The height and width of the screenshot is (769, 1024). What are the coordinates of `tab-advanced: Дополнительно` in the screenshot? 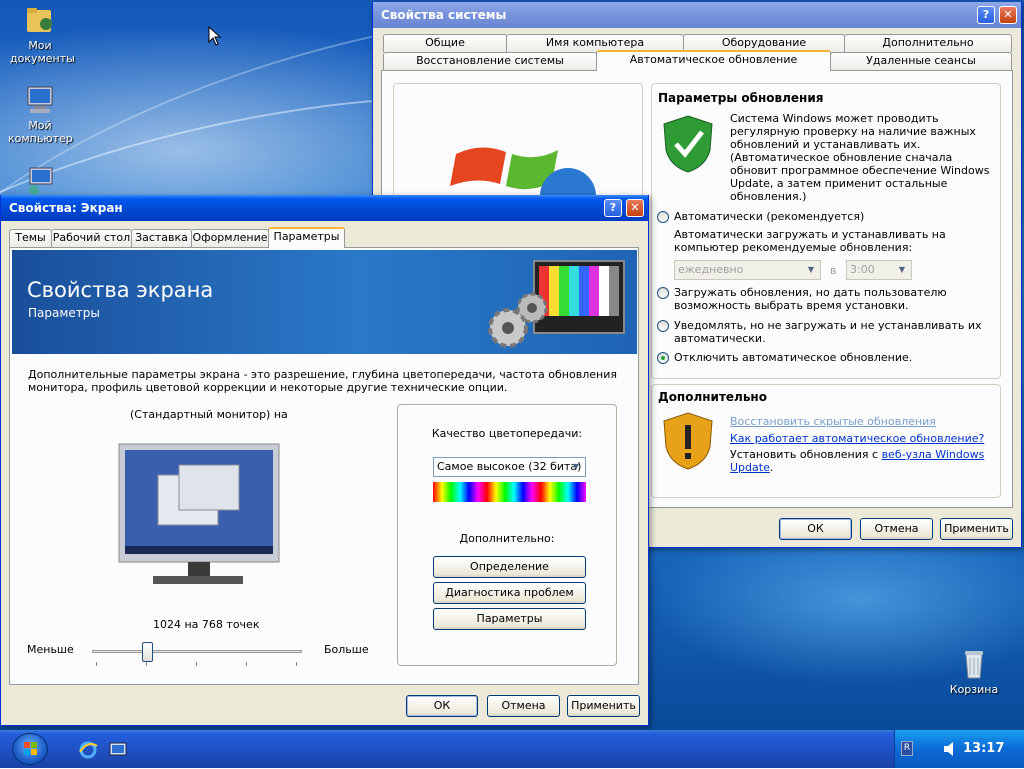 It's located at (928, 43).